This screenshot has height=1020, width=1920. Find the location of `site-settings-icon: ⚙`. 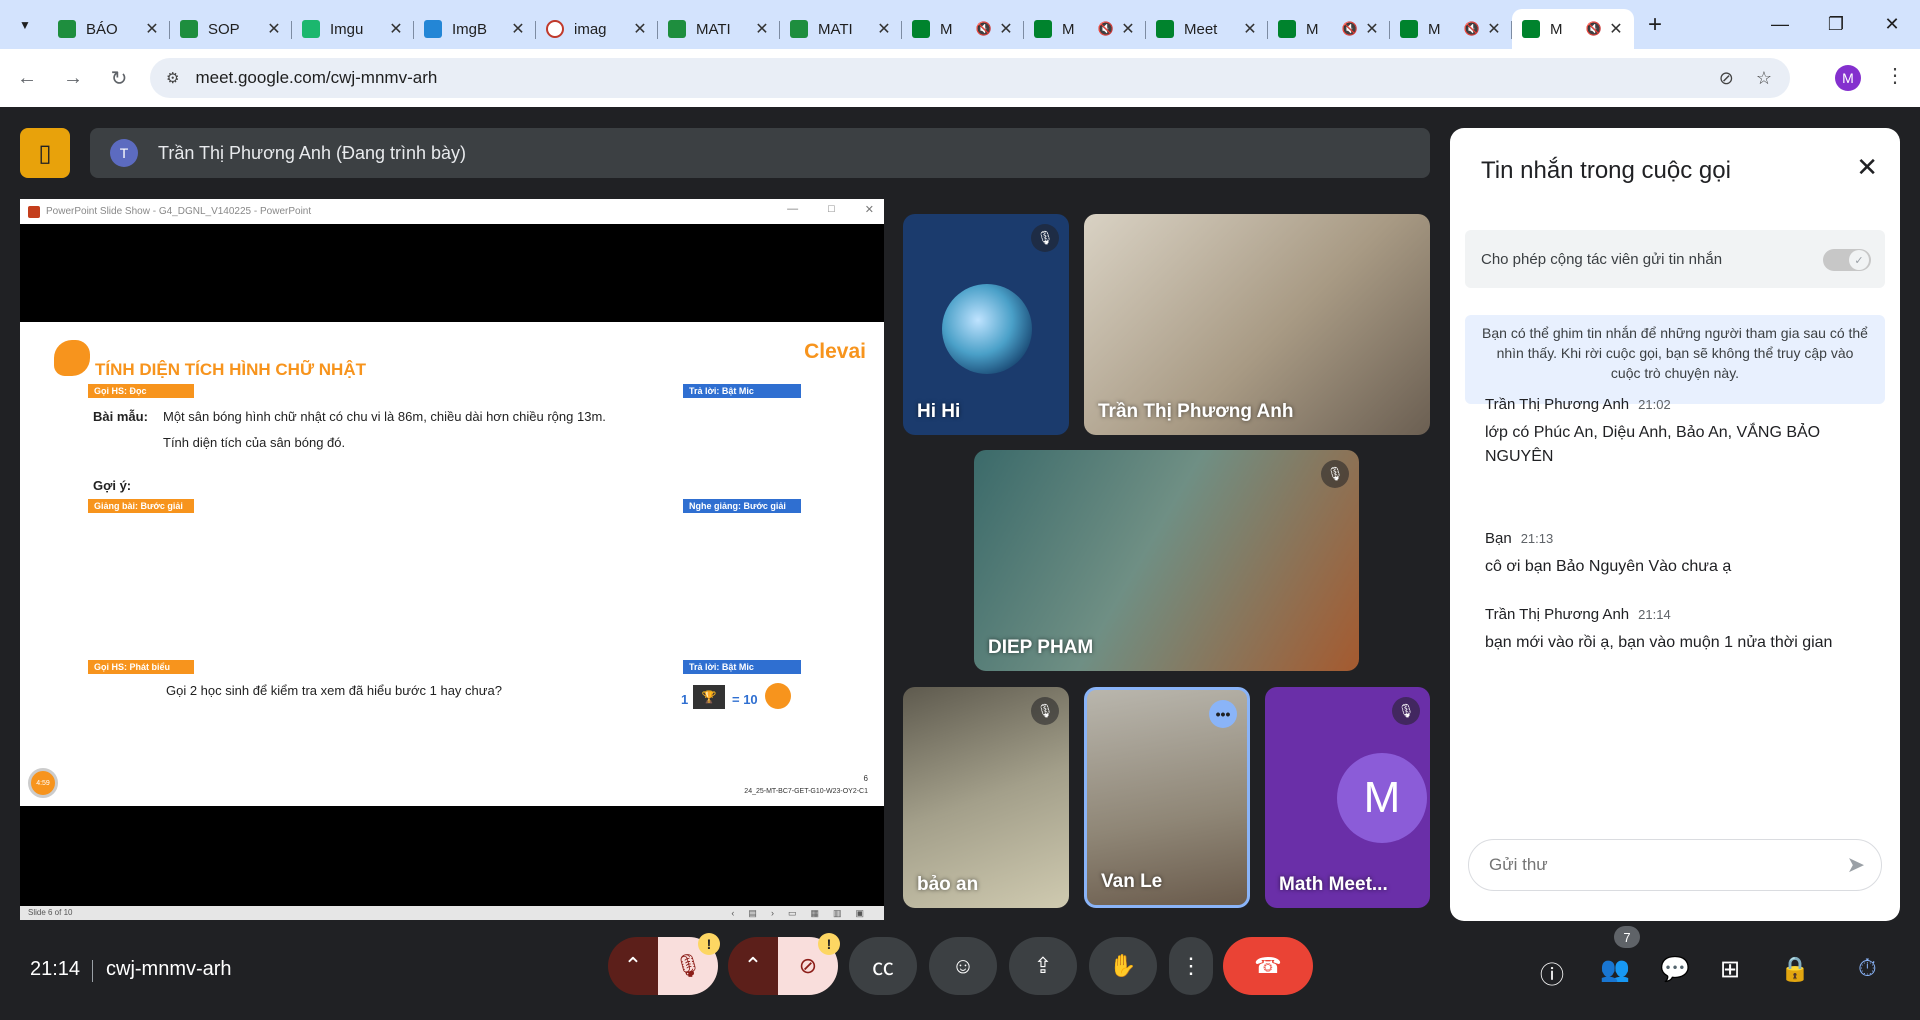

site-settings-icon: ⚙ is located at coordinates (172, 78).